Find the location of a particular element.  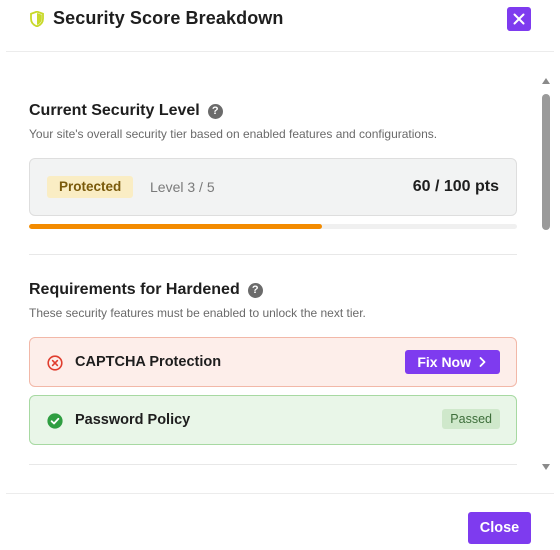

chevron-right-icon is located at coordinates (482, 362).